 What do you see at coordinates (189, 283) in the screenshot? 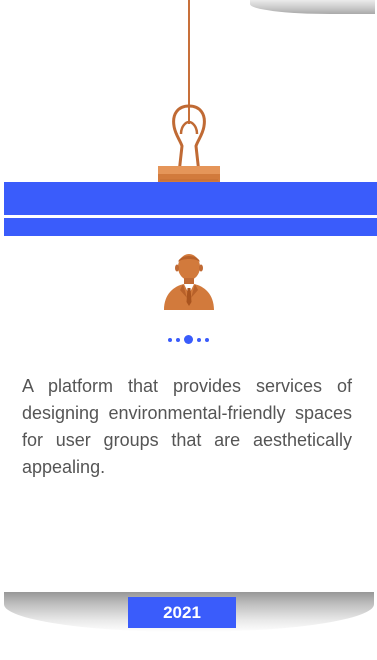
I see `person-avatar-icon` at bounding box center [189, 283].